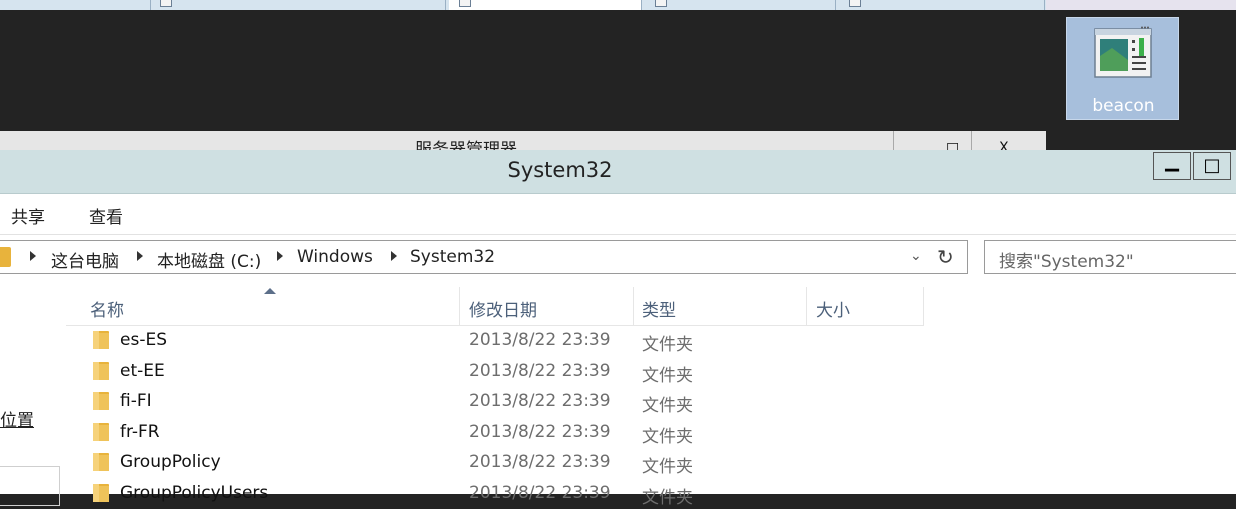 The height and width of the screenshot is (509, 1236). I want to click on window-titlebar: System32 ▁ □, so click(618, 172).